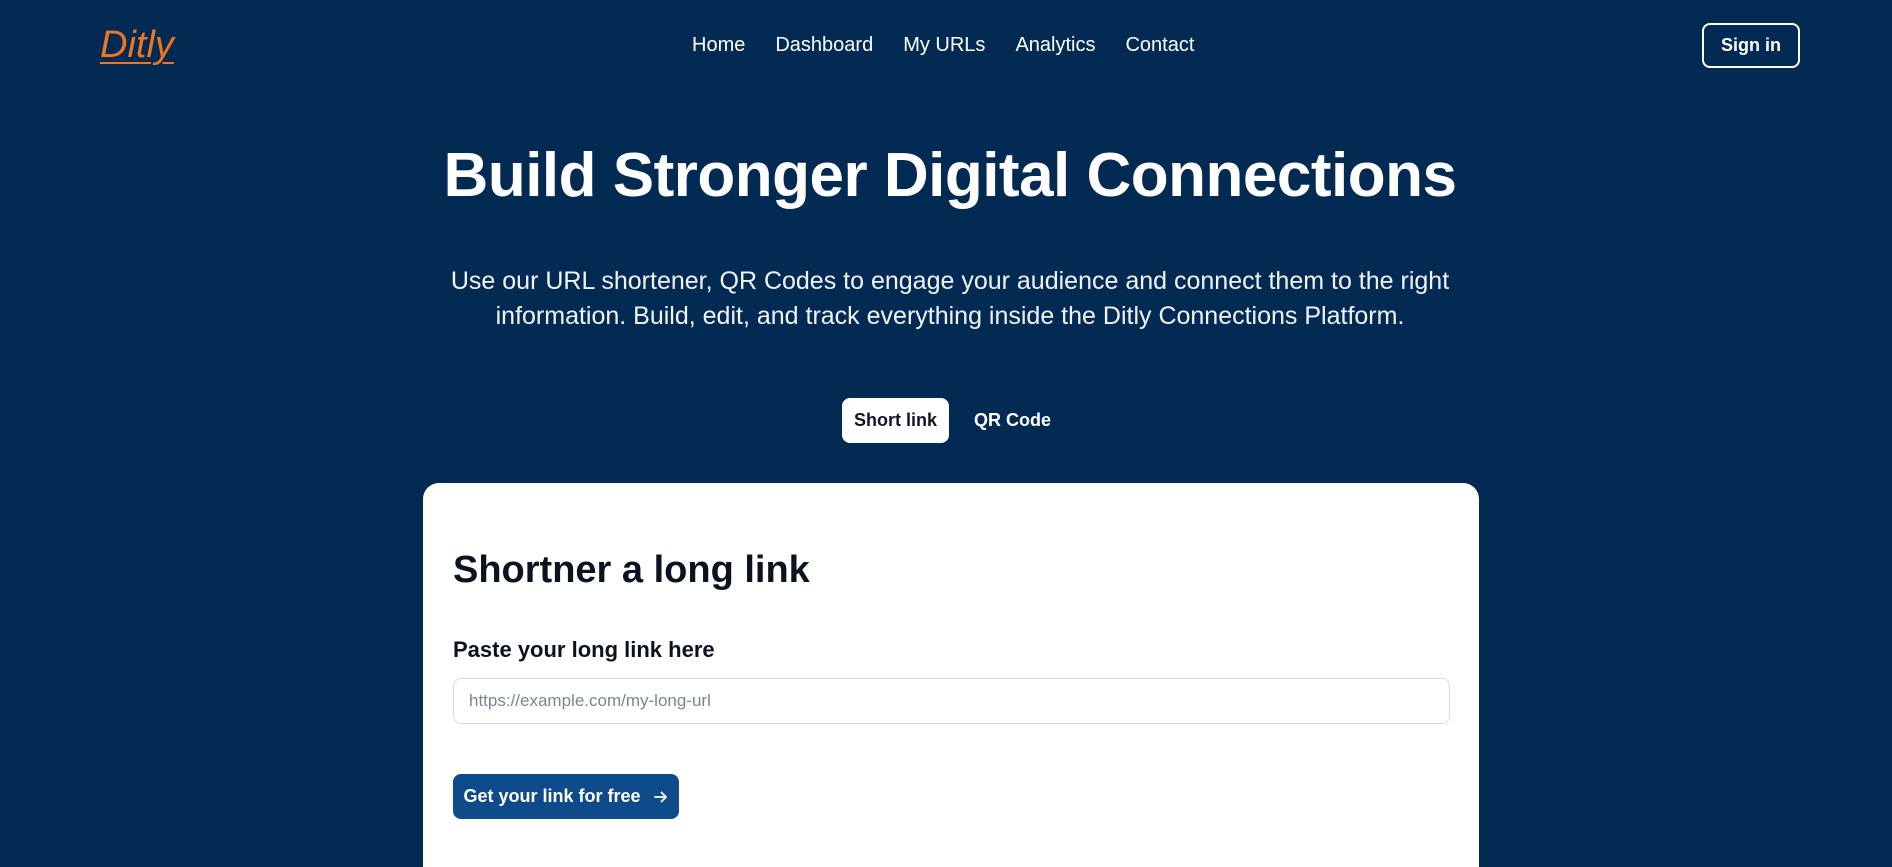 Image resolution: width=1892 pixels, height=867 pixels. Describe the element at coordinates (631, 570) in the screenshot. I see `card-title: Shortner a long link` at that location.